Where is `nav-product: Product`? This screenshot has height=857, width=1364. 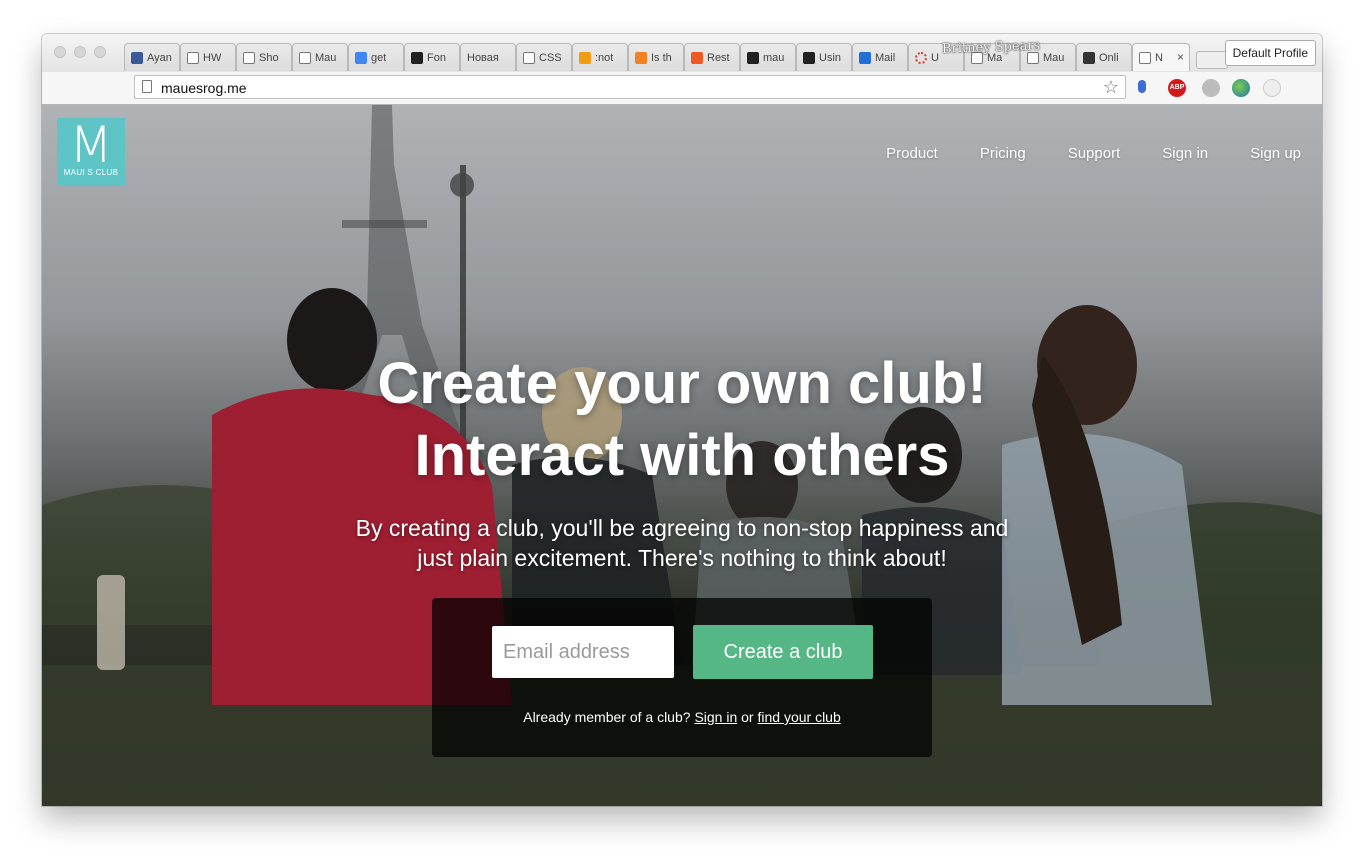
nav-product: Product is located at coordinates (912, 153).